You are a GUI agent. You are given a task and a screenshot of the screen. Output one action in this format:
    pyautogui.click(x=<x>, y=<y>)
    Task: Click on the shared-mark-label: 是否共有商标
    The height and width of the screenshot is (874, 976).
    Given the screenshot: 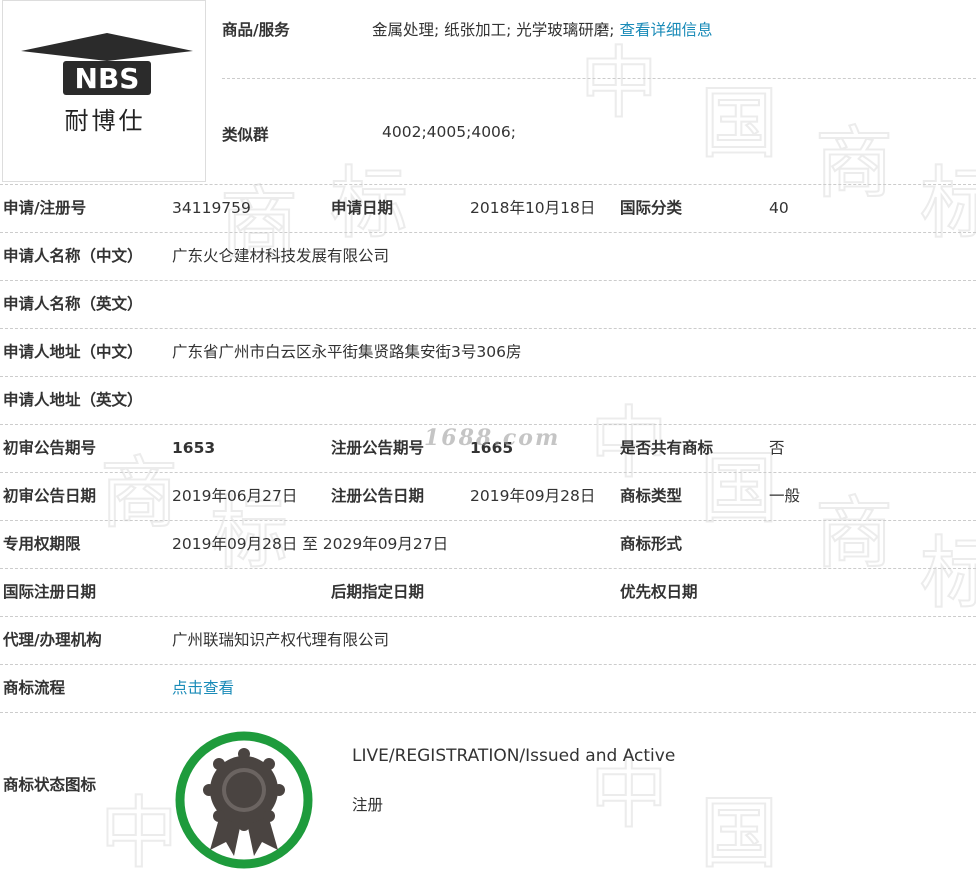 What is the action you would take?
    pyautogui.click(x=667, y=448)
    